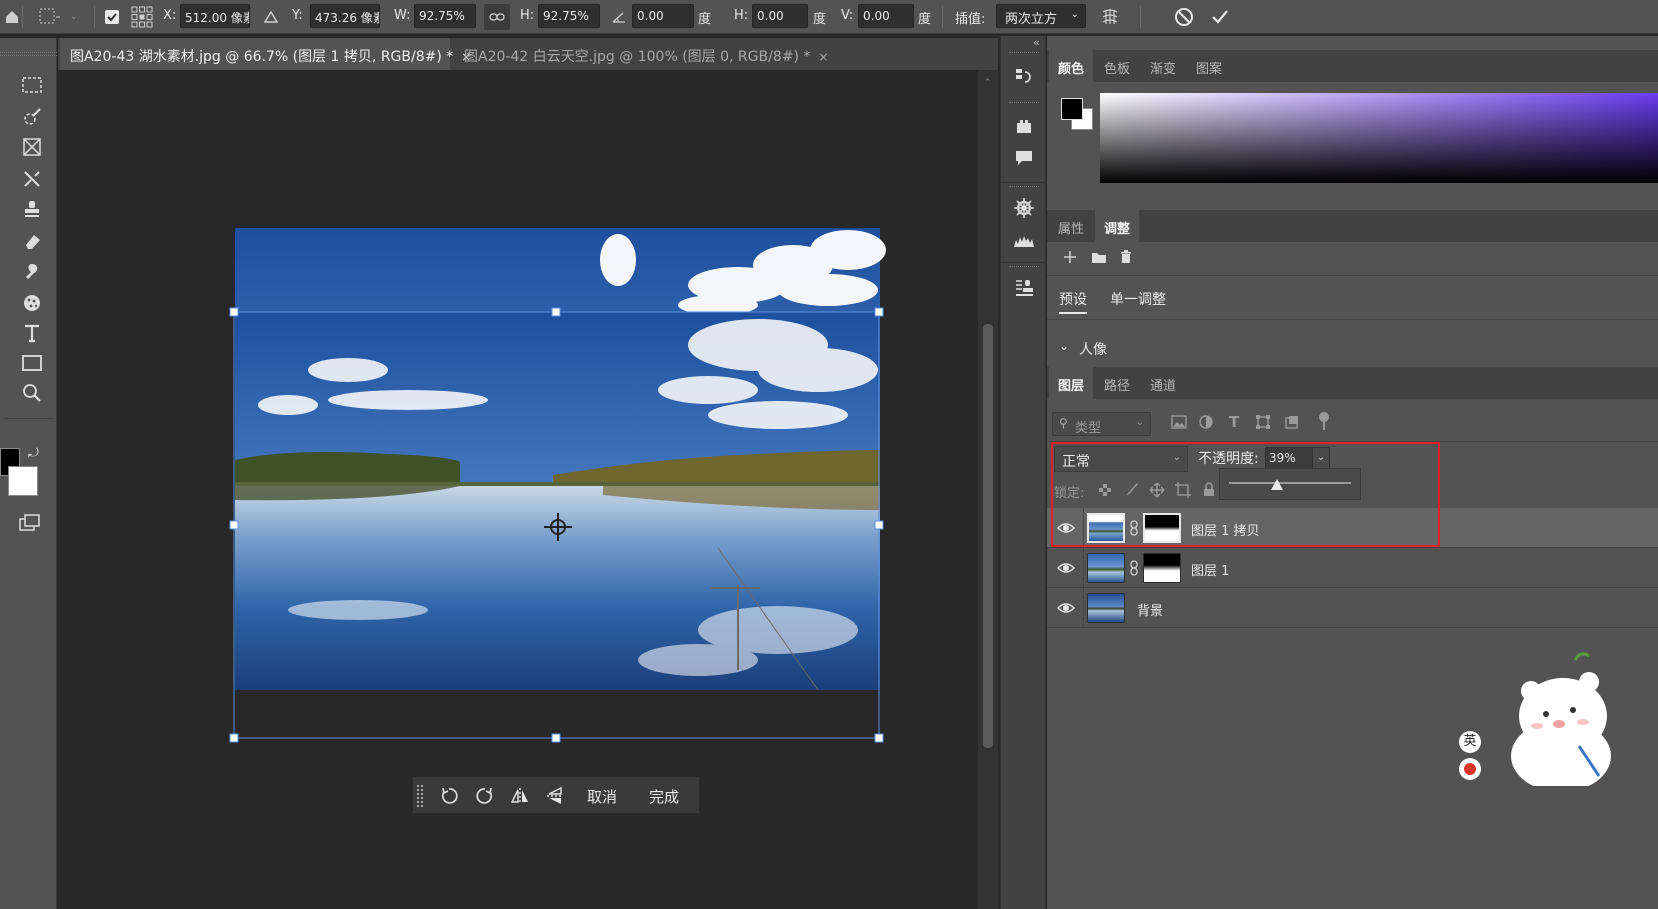 The height and width of the screenshot is (909, 1658). I want to click on flip-vertical-icon, so click(555, 798).